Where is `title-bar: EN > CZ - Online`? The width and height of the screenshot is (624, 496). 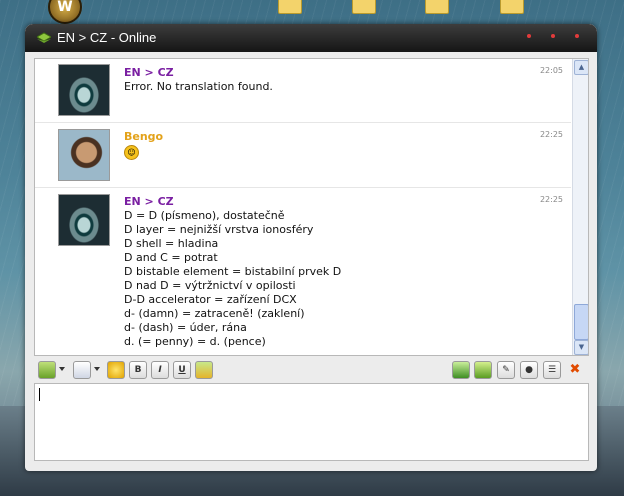 title-bar: EN > CZ - Online is located at coordinates (311, 38).